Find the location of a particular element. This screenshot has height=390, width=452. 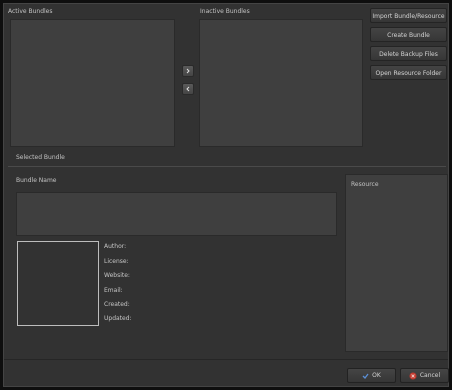

author-label: Author: is located at coordinates (115, 246).